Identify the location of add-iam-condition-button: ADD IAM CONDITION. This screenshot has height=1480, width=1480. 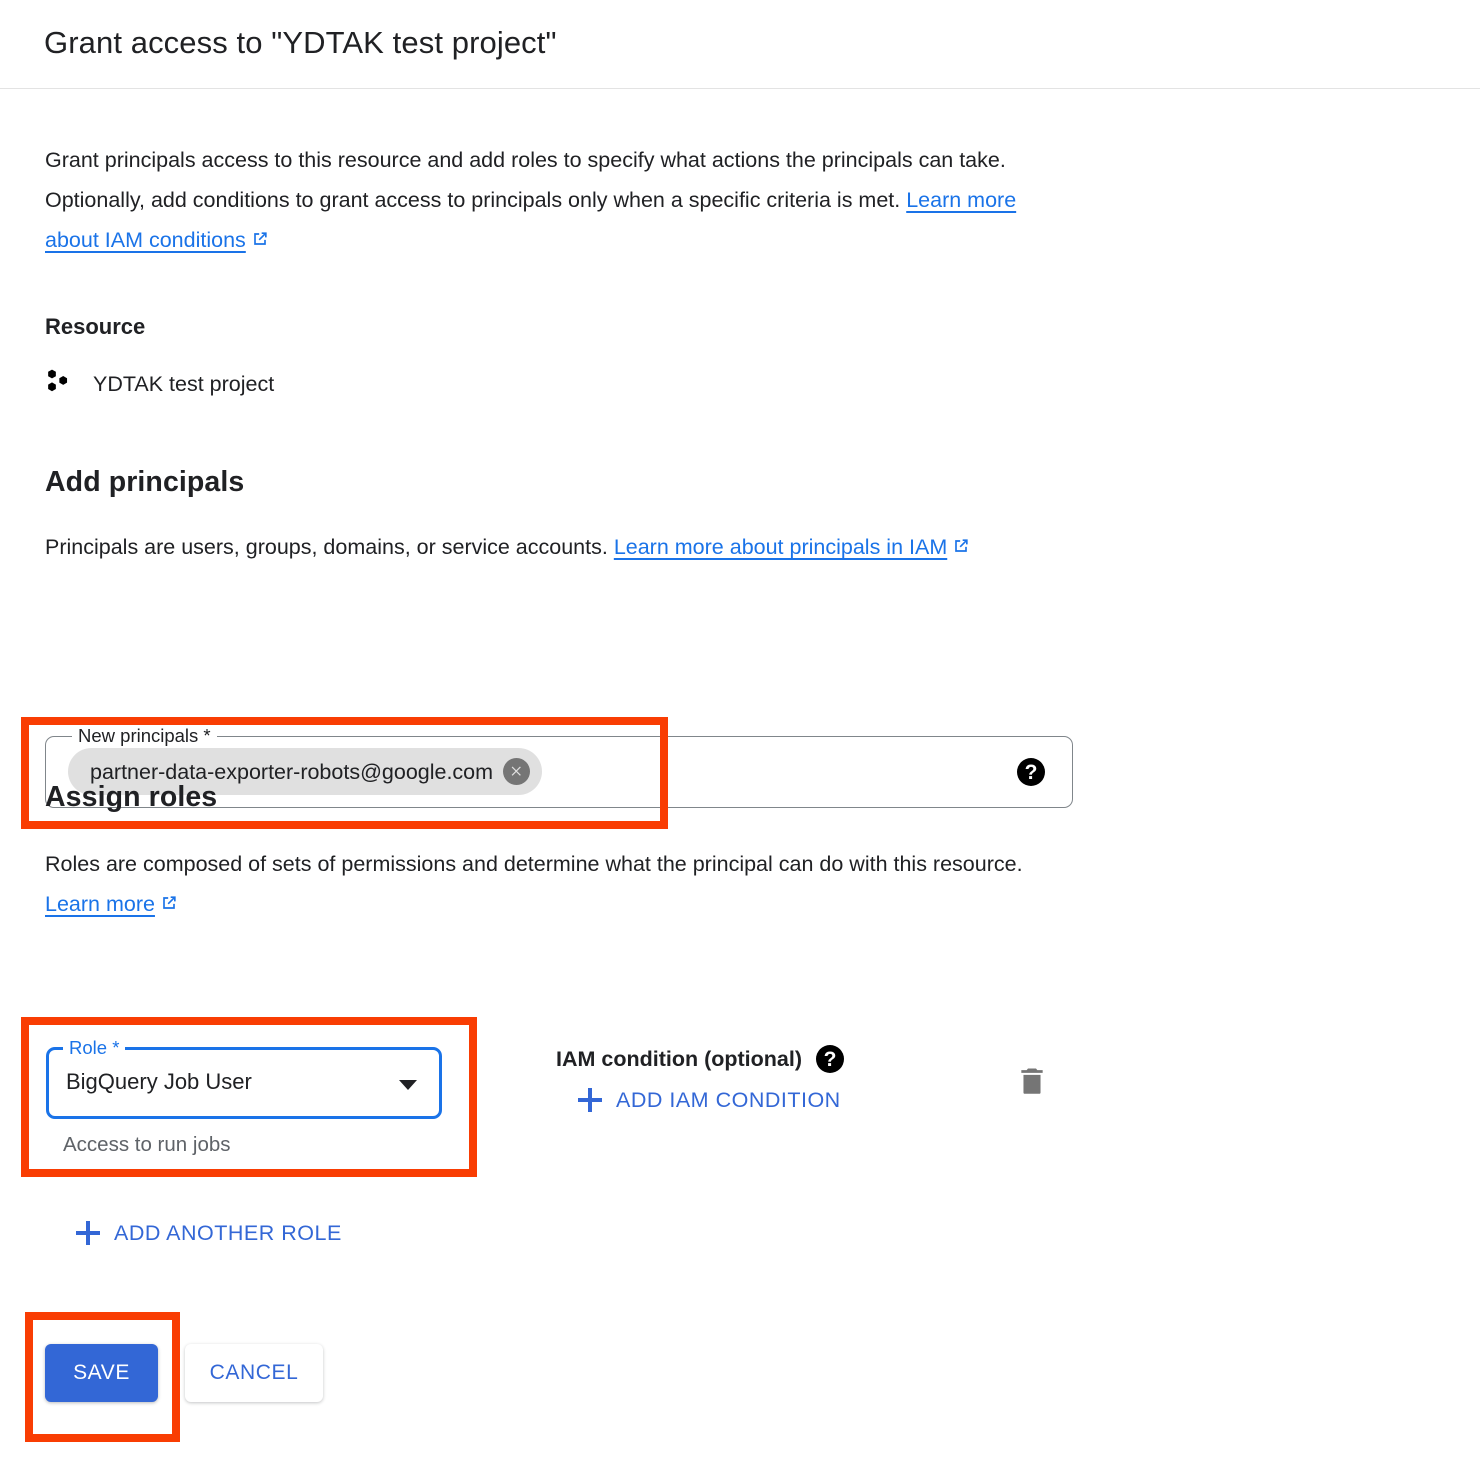
(709, 1100).